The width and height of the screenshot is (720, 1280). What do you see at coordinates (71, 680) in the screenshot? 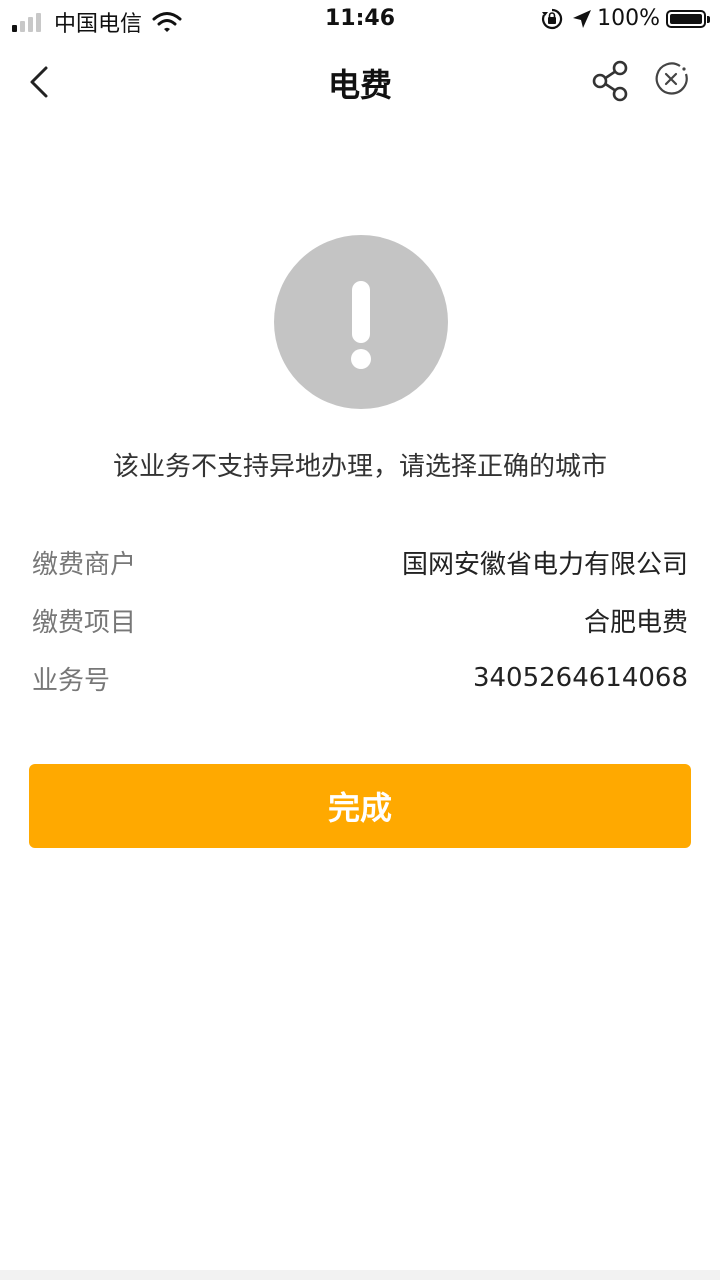
I see `detail-label: 业务号` at bounding box center [71, 680].